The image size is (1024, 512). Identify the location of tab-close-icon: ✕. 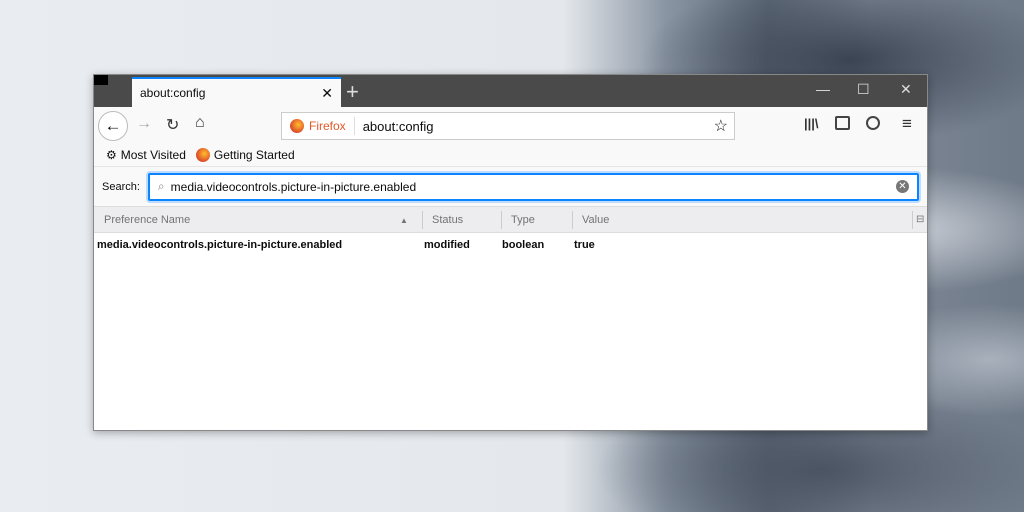
(327, 93).